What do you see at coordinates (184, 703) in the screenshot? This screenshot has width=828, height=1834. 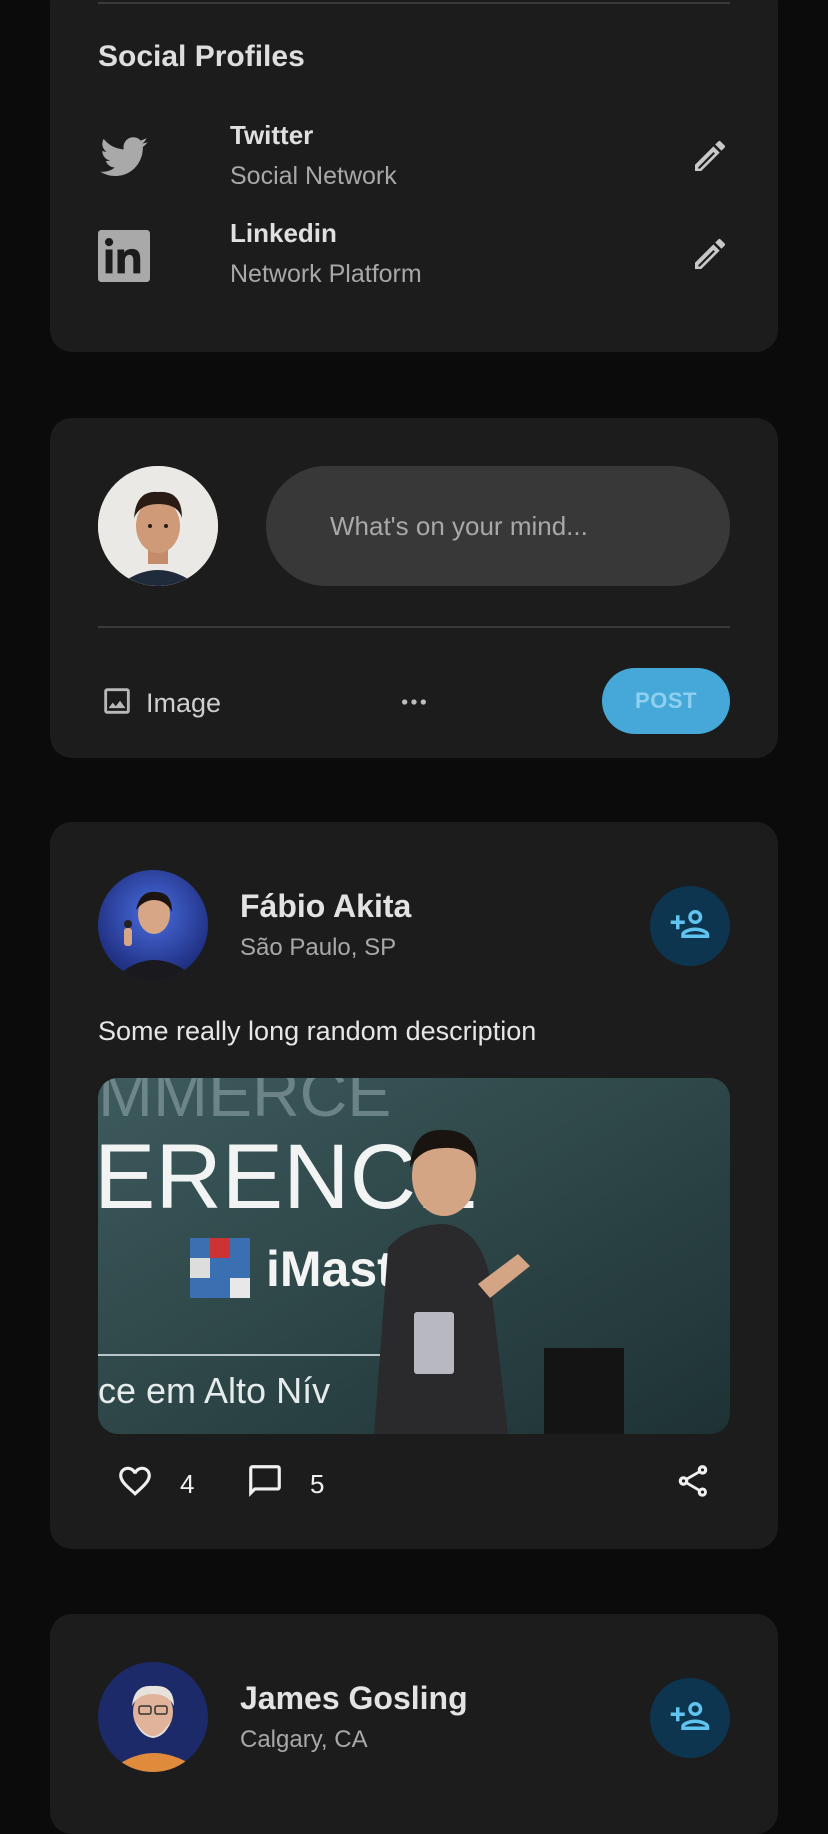 I see `image-label: Image` at bounding box center [184, 703].